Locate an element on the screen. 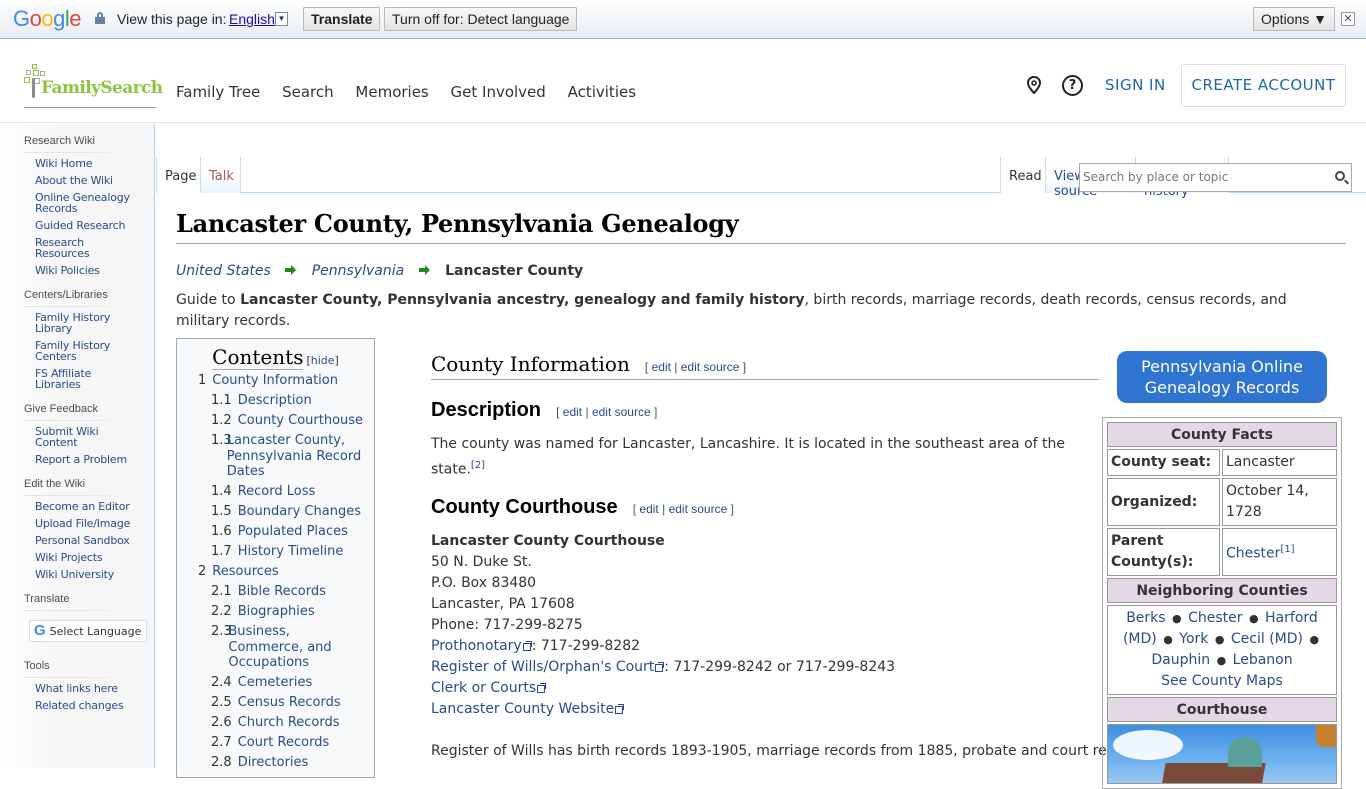 The image size is (1366, 789). toc-item: 2.7 Court Records is located at coordinates (275, 743).